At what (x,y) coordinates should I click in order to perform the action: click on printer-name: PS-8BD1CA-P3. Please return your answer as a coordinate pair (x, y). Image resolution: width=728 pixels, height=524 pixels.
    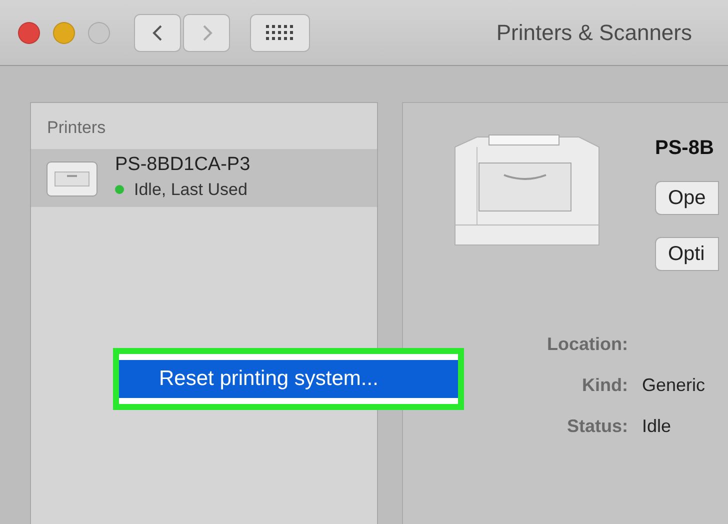
    Looking at the image, I should click on (182, 164).